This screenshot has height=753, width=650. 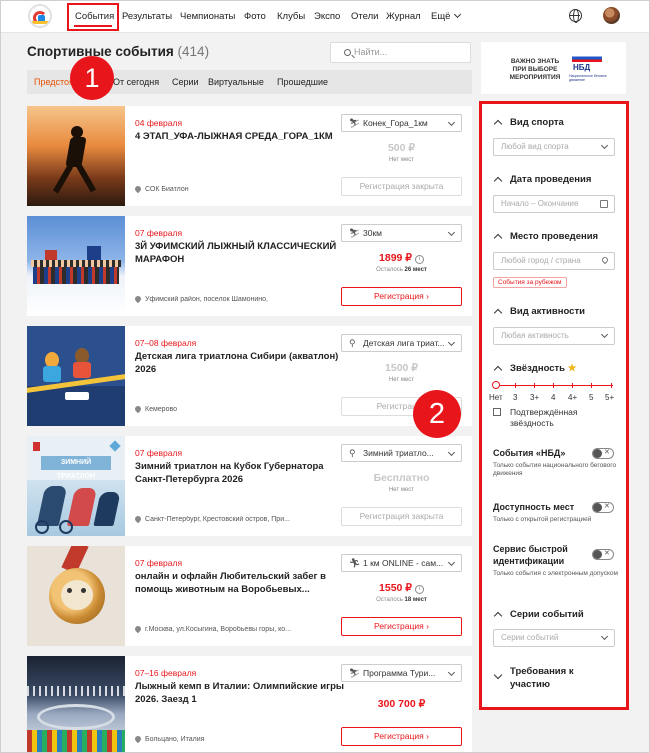 I want to click on event-location-text: Кемерово, so click(x=161, y=409).